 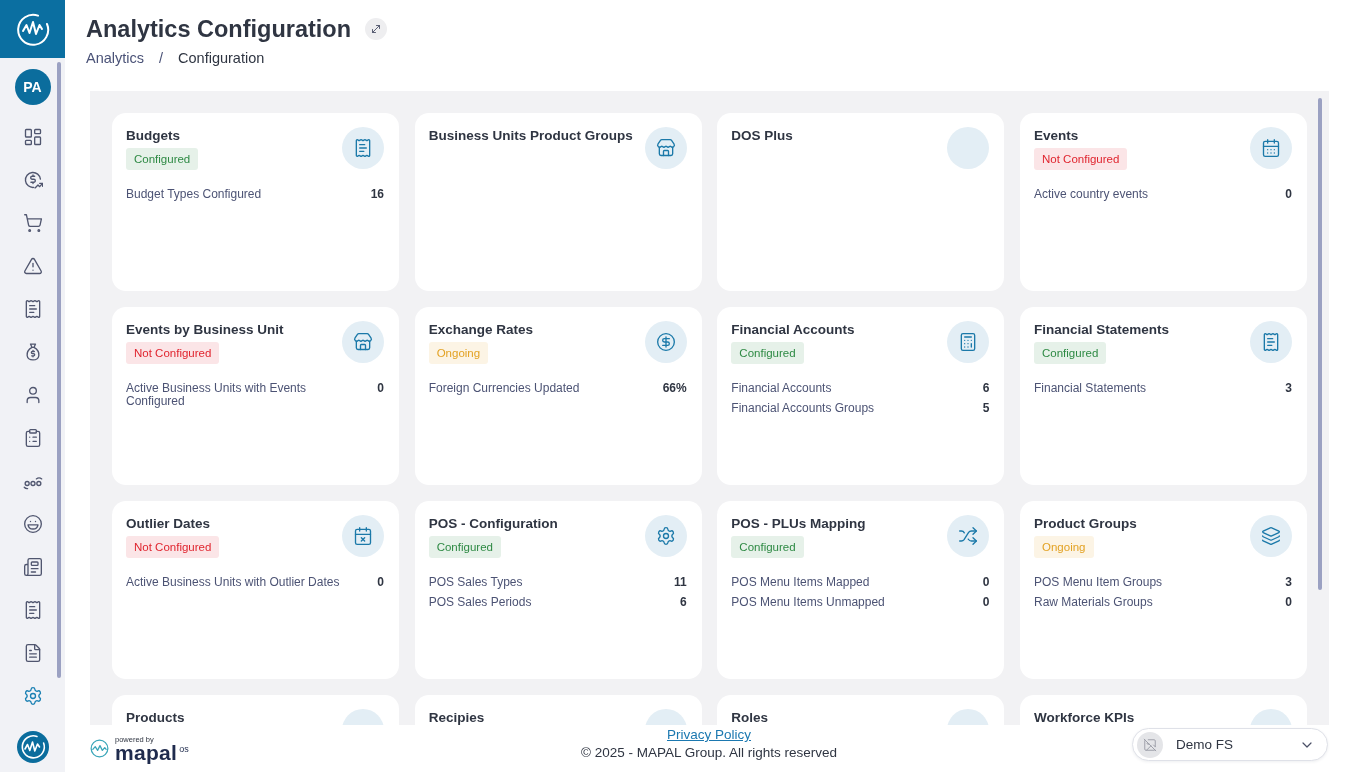 I want to click on shuffle-icon, so click(x=968, y=536).